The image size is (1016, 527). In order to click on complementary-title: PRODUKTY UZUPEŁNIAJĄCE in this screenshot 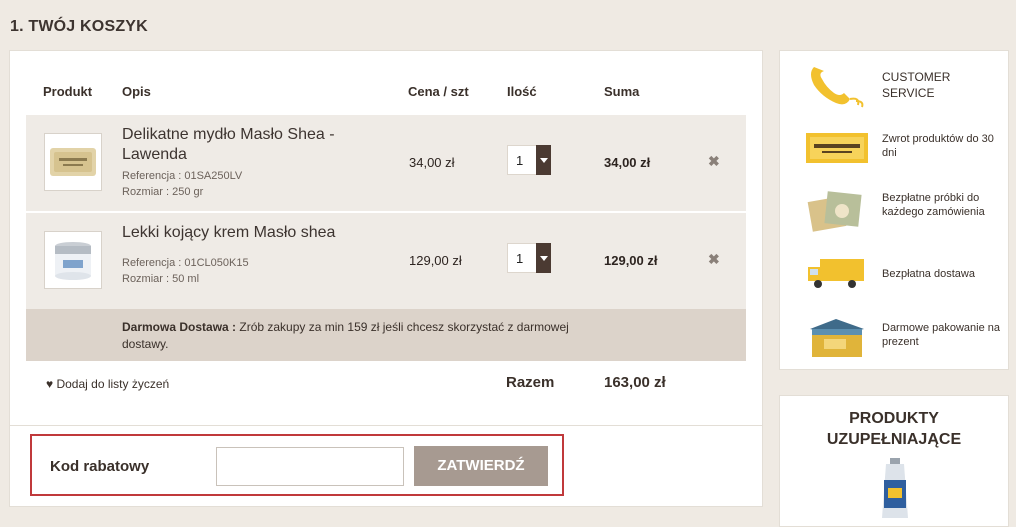, I will do `click(894, 429)`.